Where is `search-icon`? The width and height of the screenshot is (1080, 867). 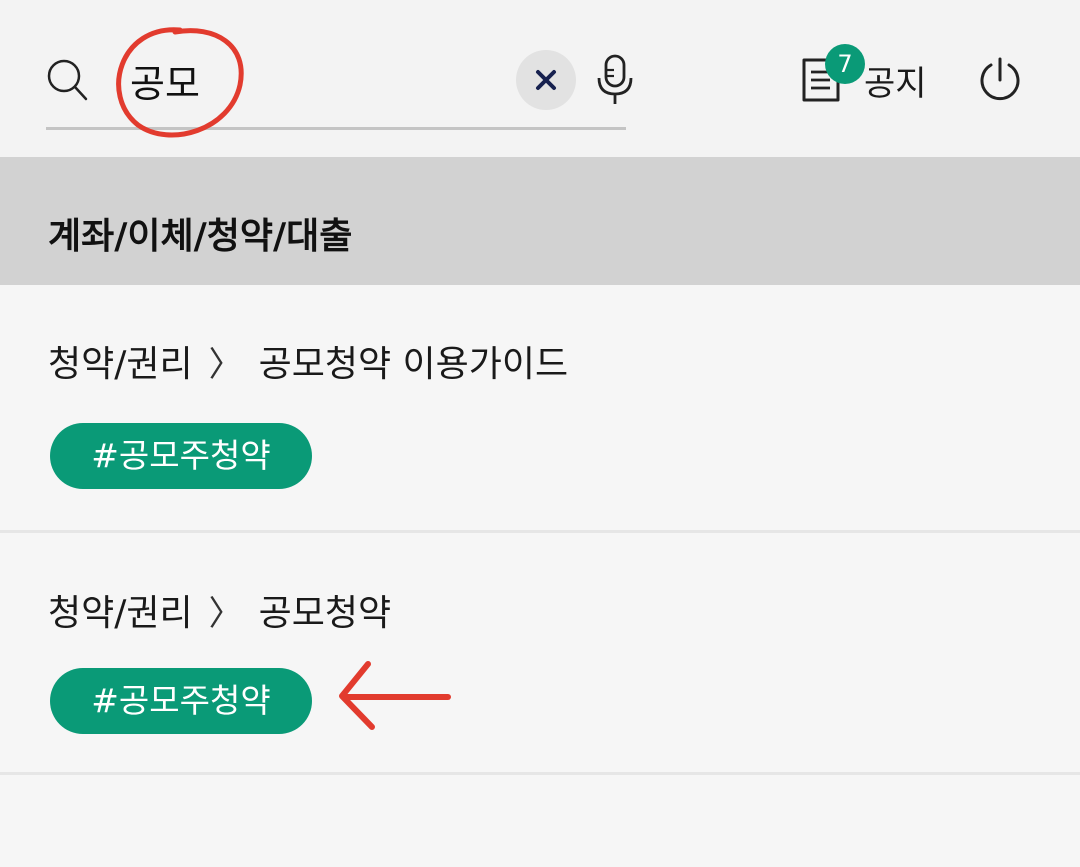 search-icon is located at coordinates (67, 80).